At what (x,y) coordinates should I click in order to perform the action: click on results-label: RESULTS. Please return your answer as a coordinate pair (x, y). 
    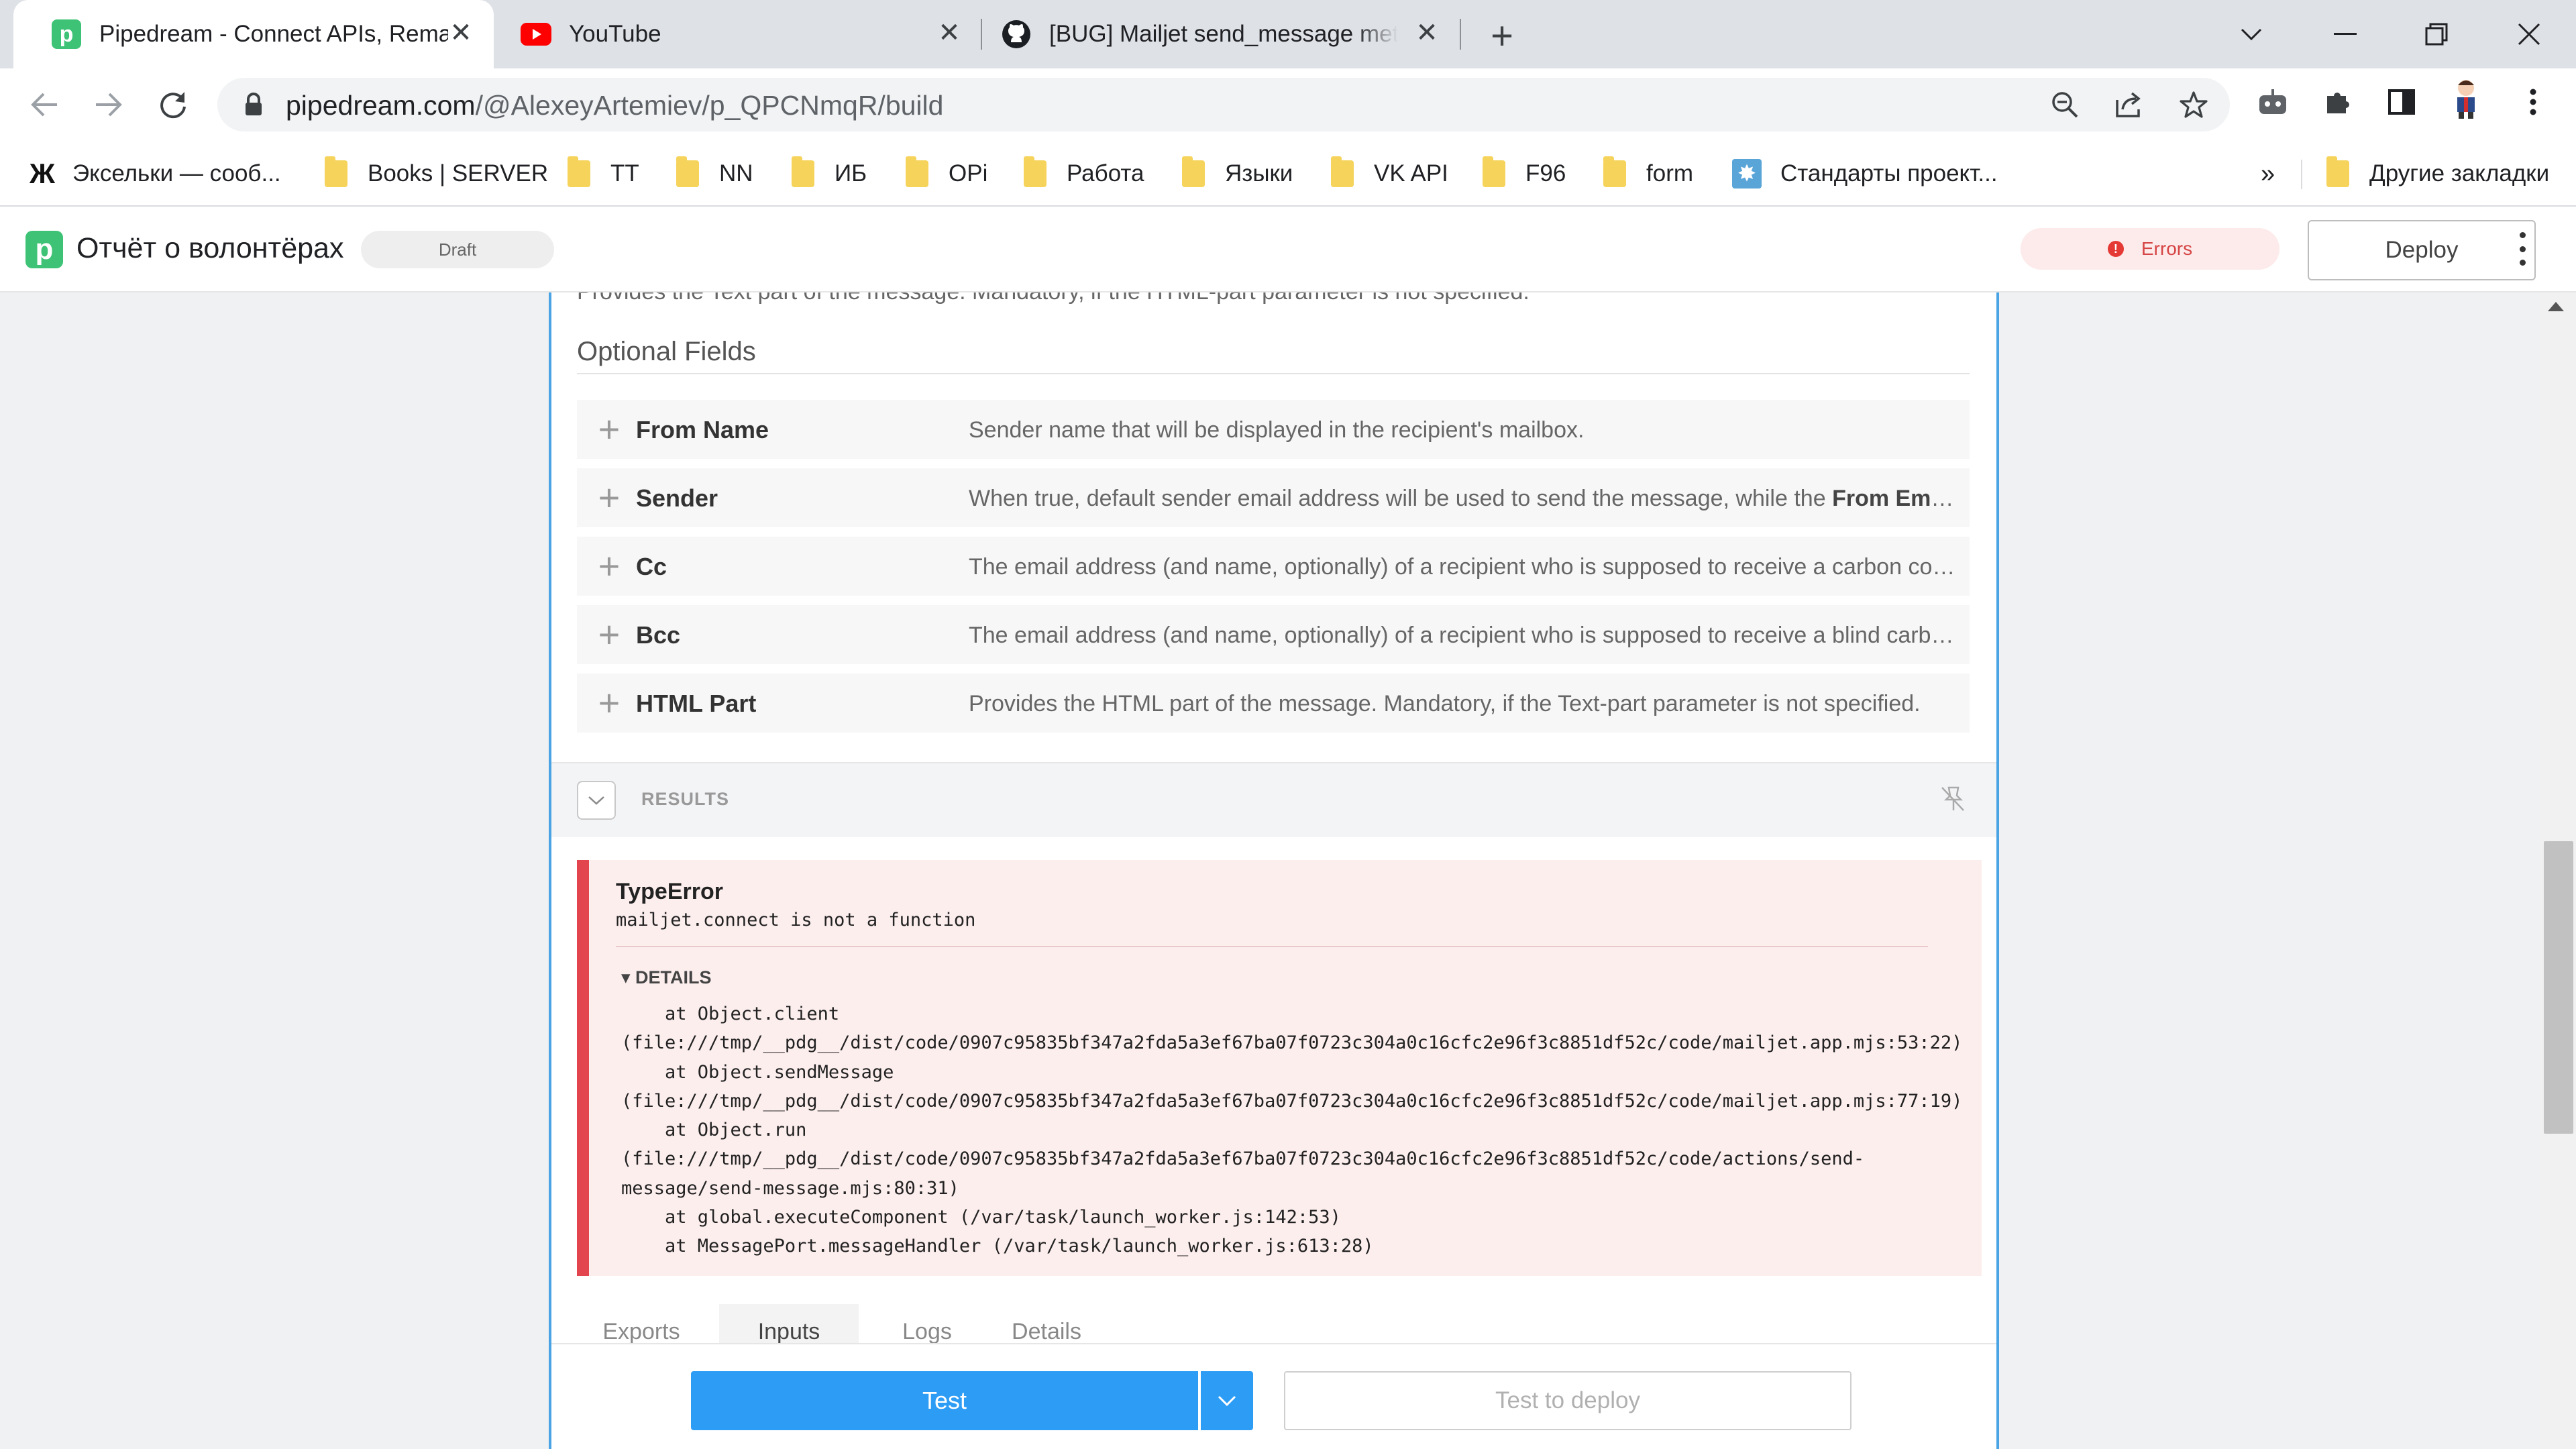
    Looking at the image, I should click on (685, 799).